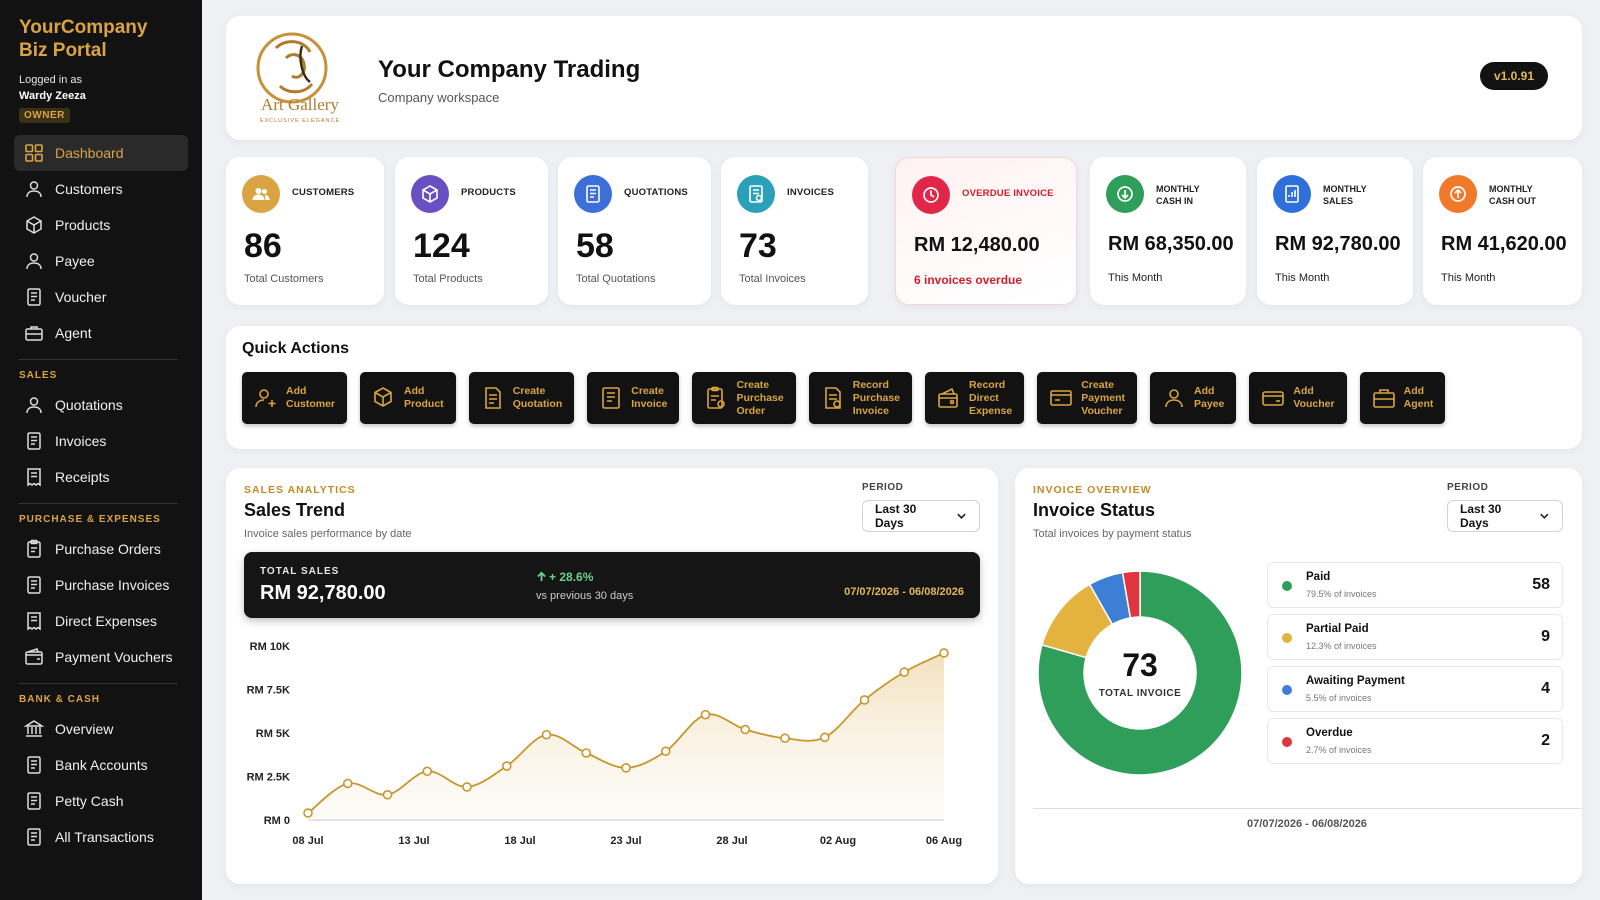 This screenshot has width=1600, height=900. What do you see at coordinates (101, 765) in the screenshot?
I see `sidebar-item-bank-accounts: Bank Accounts` at bounding box center [101, 765].